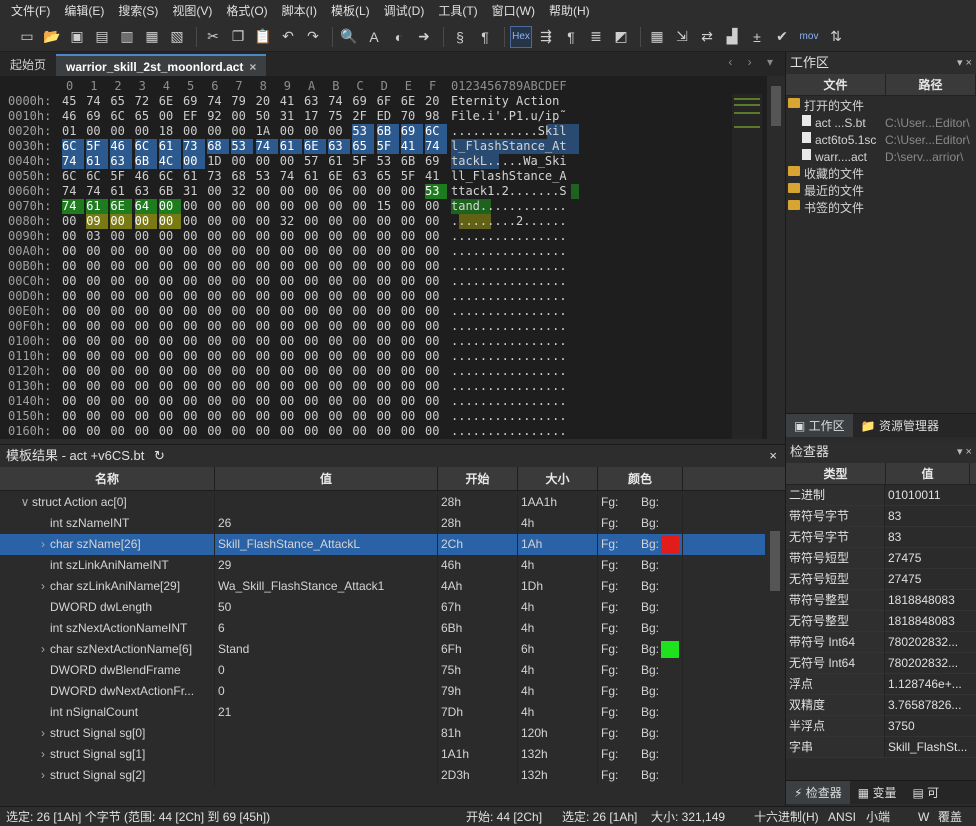  I want to click on hex-byte: 32, so click(242, 191).